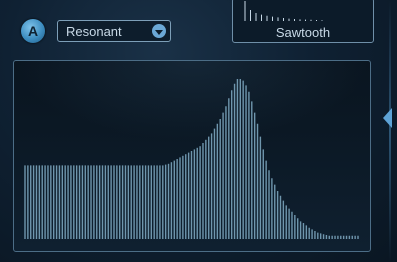  Describe the element at coordinates (390, 131) in the screenshot. I see `panel-edge-divider` at that location.